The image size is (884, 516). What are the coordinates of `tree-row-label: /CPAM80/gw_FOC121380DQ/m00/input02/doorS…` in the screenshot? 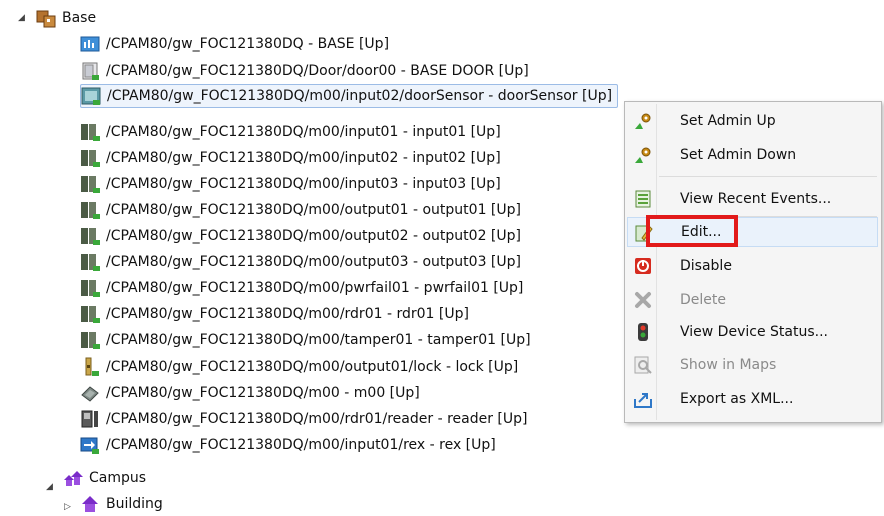 It's located at (360, 96).